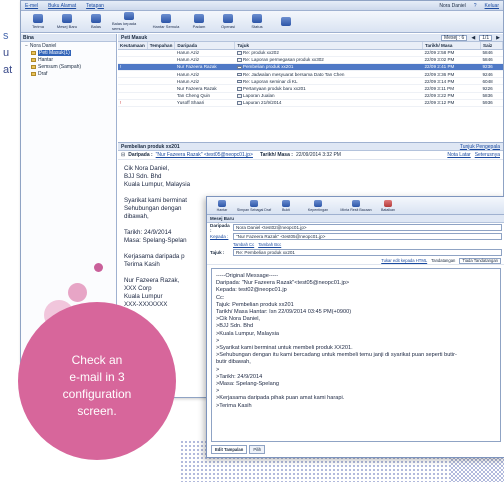  I want to click on sidebar-item-inbox: Peti Masuk(1), so click(68, 52).